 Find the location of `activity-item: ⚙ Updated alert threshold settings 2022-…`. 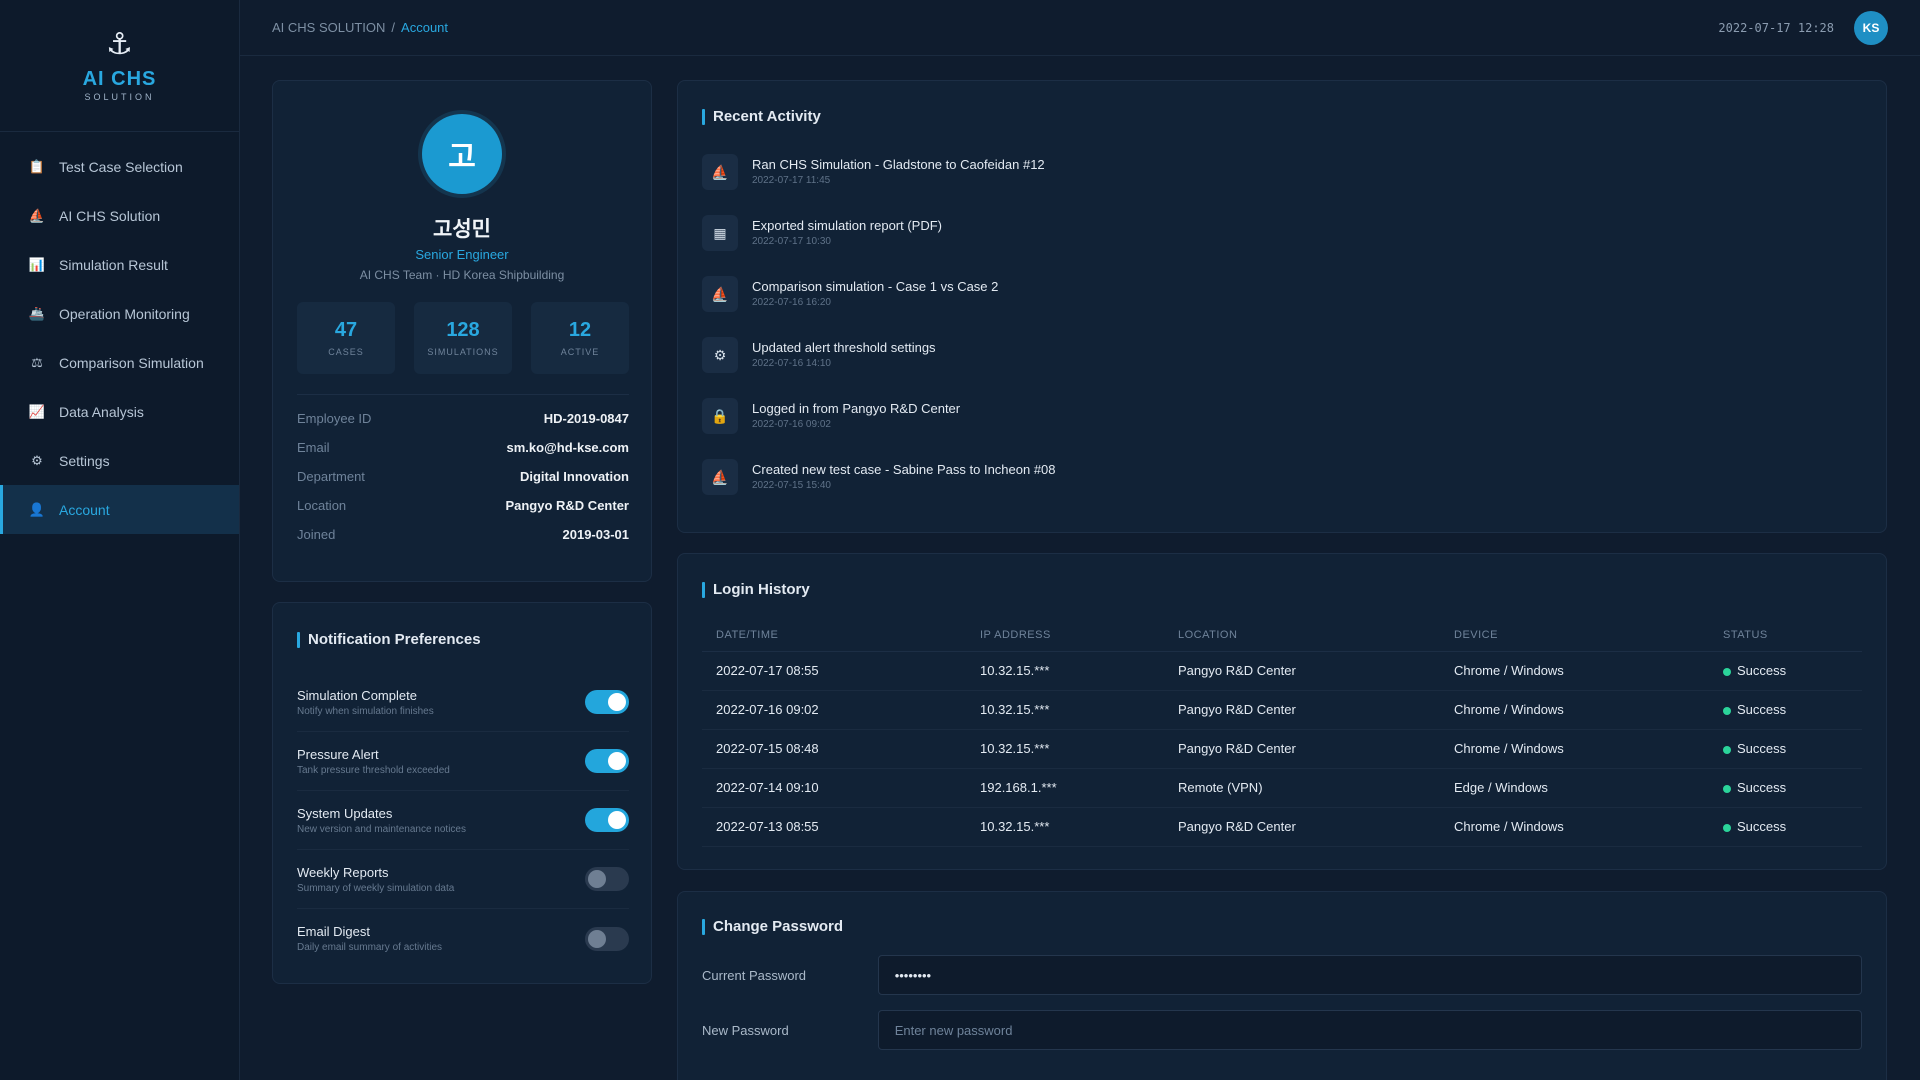

activity-item: ⚙ Updated alert threshold settings 2022-… is located at coordinates (1282, 367).